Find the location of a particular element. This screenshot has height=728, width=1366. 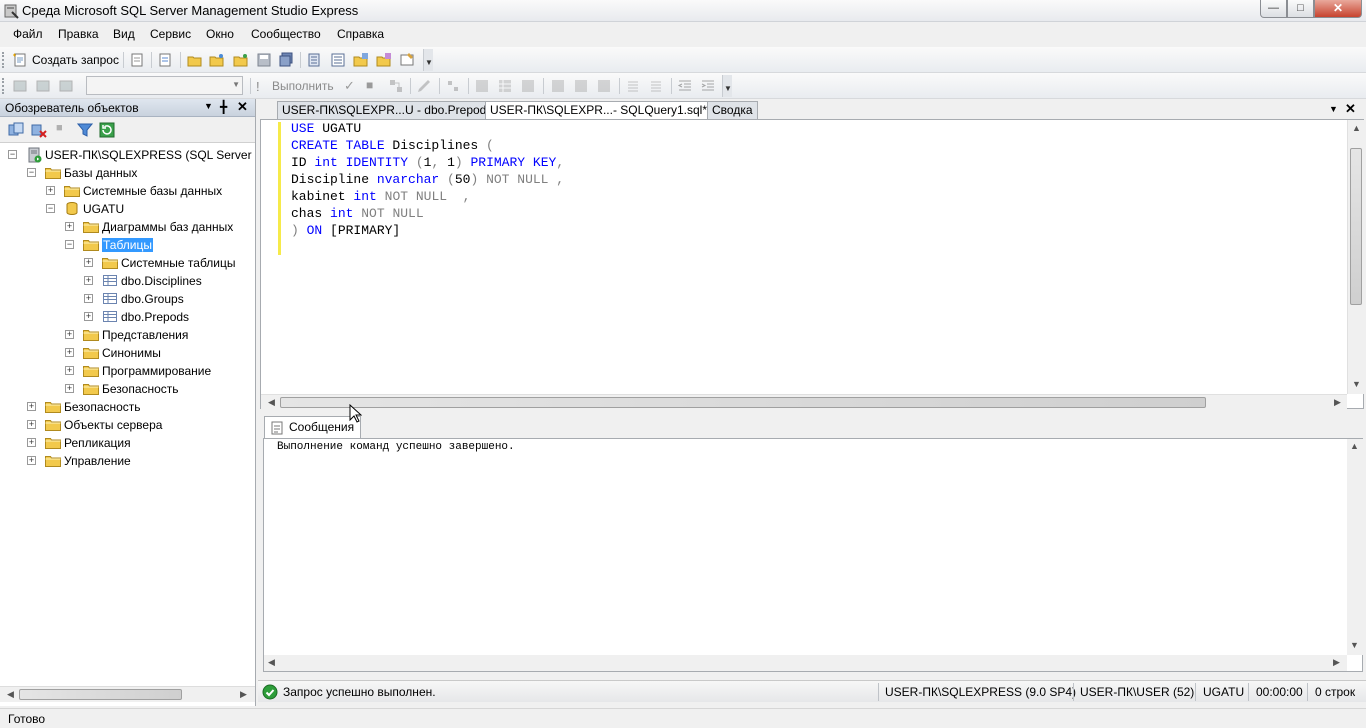

menu-tools: Сервис is located at coordinates (170, 34).